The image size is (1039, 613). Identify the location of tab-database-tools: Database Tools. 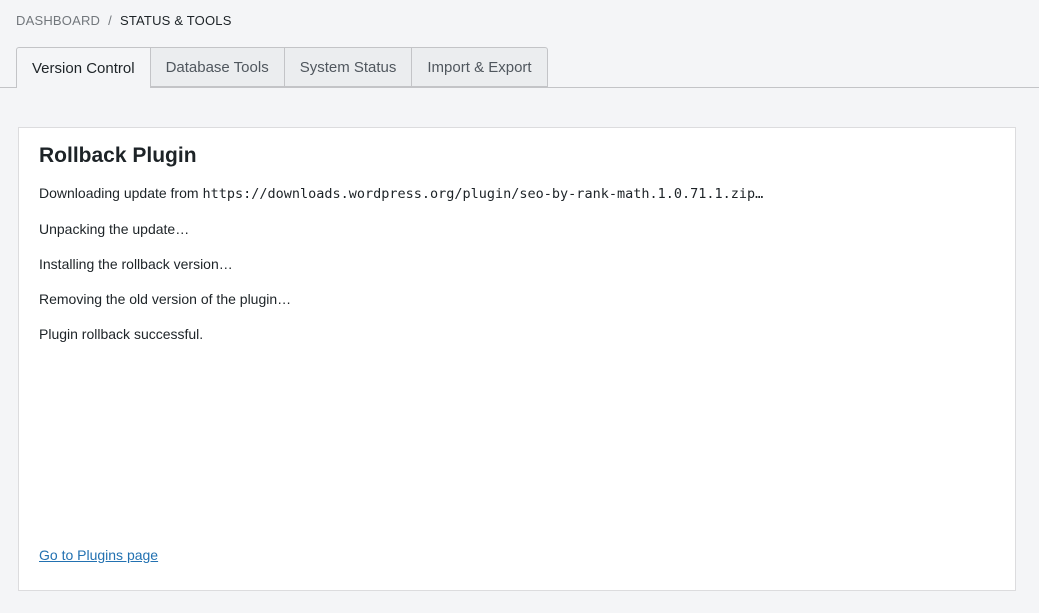
(217, 67).